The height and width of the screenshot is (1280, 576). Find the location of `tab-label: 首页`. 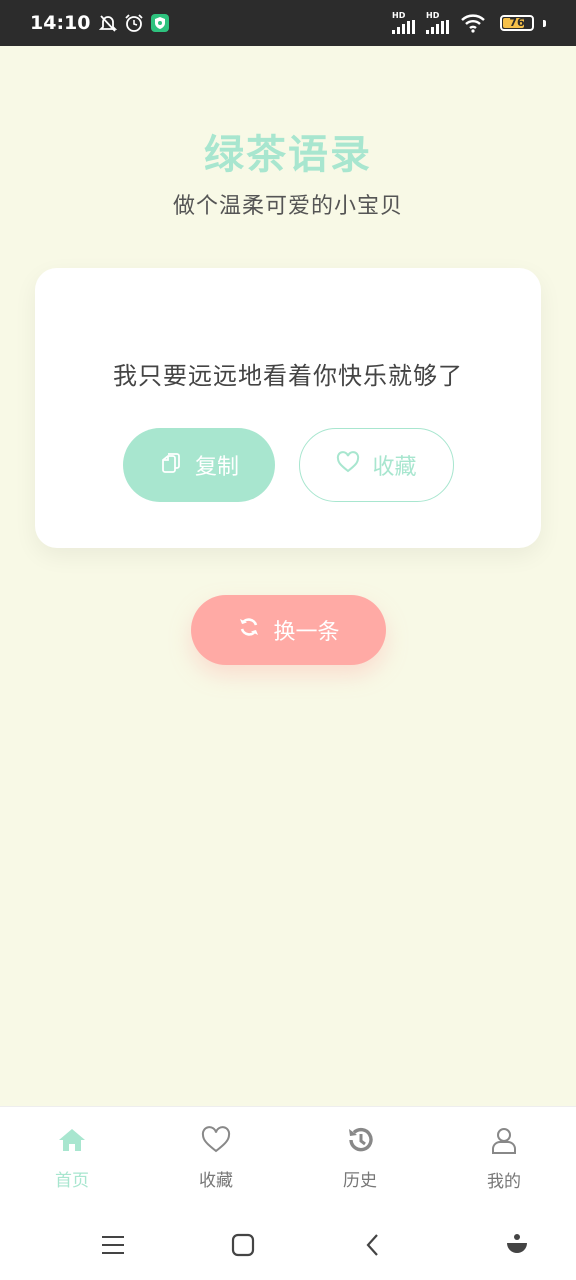

tab-label: 首页 is located at coordinates (72, 1181).